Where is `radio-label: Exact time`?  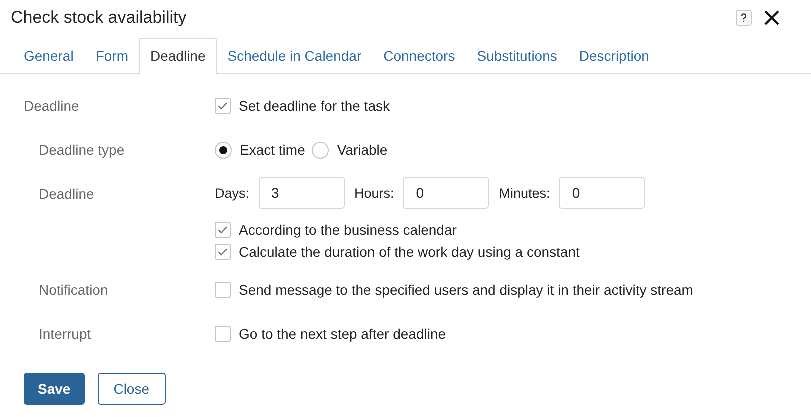 radio-label: Exact time is located at coordinates (273, 150).